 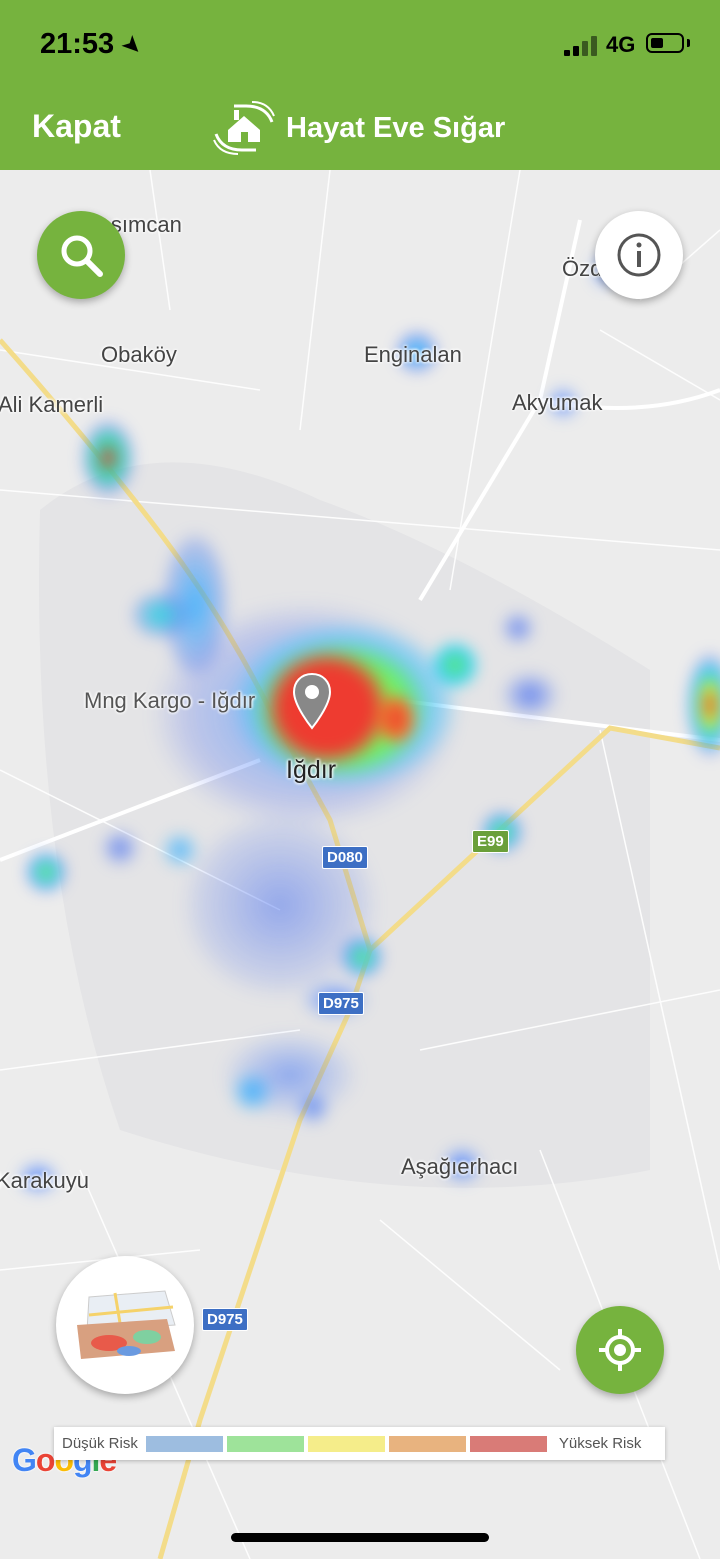 I want to click on battery-tip, so click(x=688, y=43).